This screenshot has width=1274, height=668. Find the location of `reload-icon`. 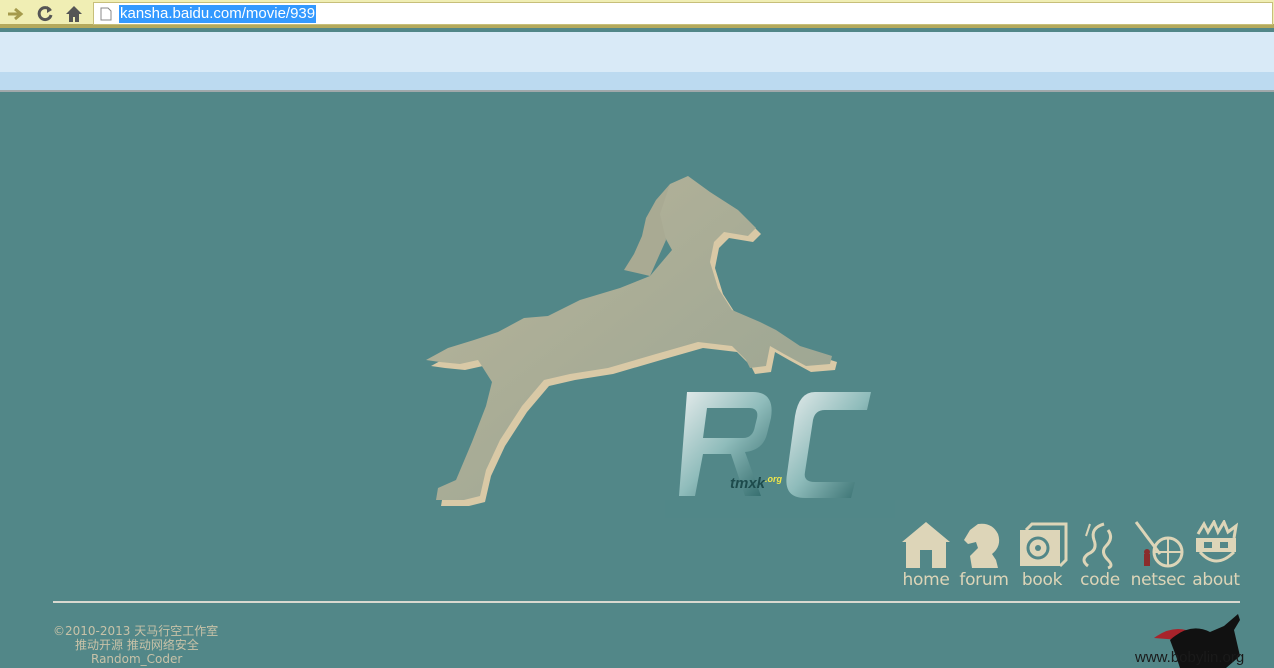

reload-icon is located at coordinates (45, 14).